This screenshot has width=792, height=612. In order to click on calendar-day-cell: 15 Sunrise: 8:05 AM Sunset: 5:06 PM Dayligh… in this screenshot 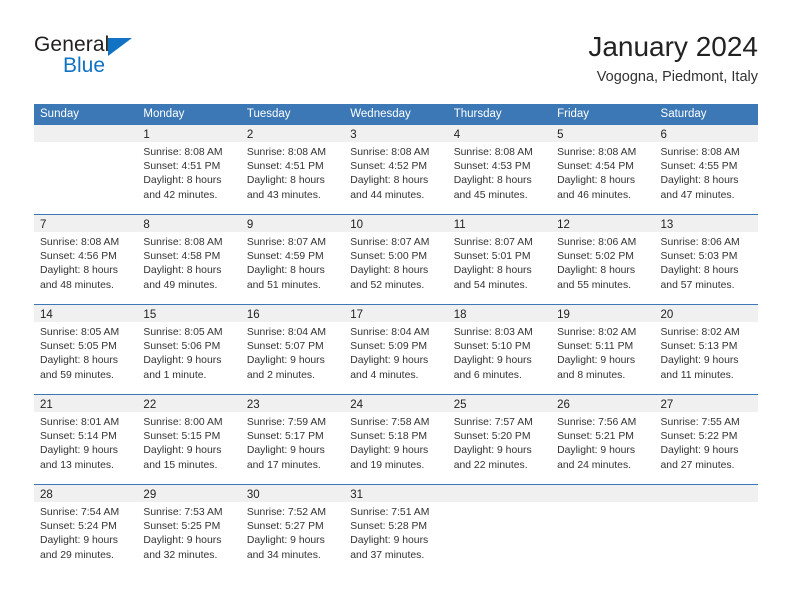, I will do `click(189, 349)`.